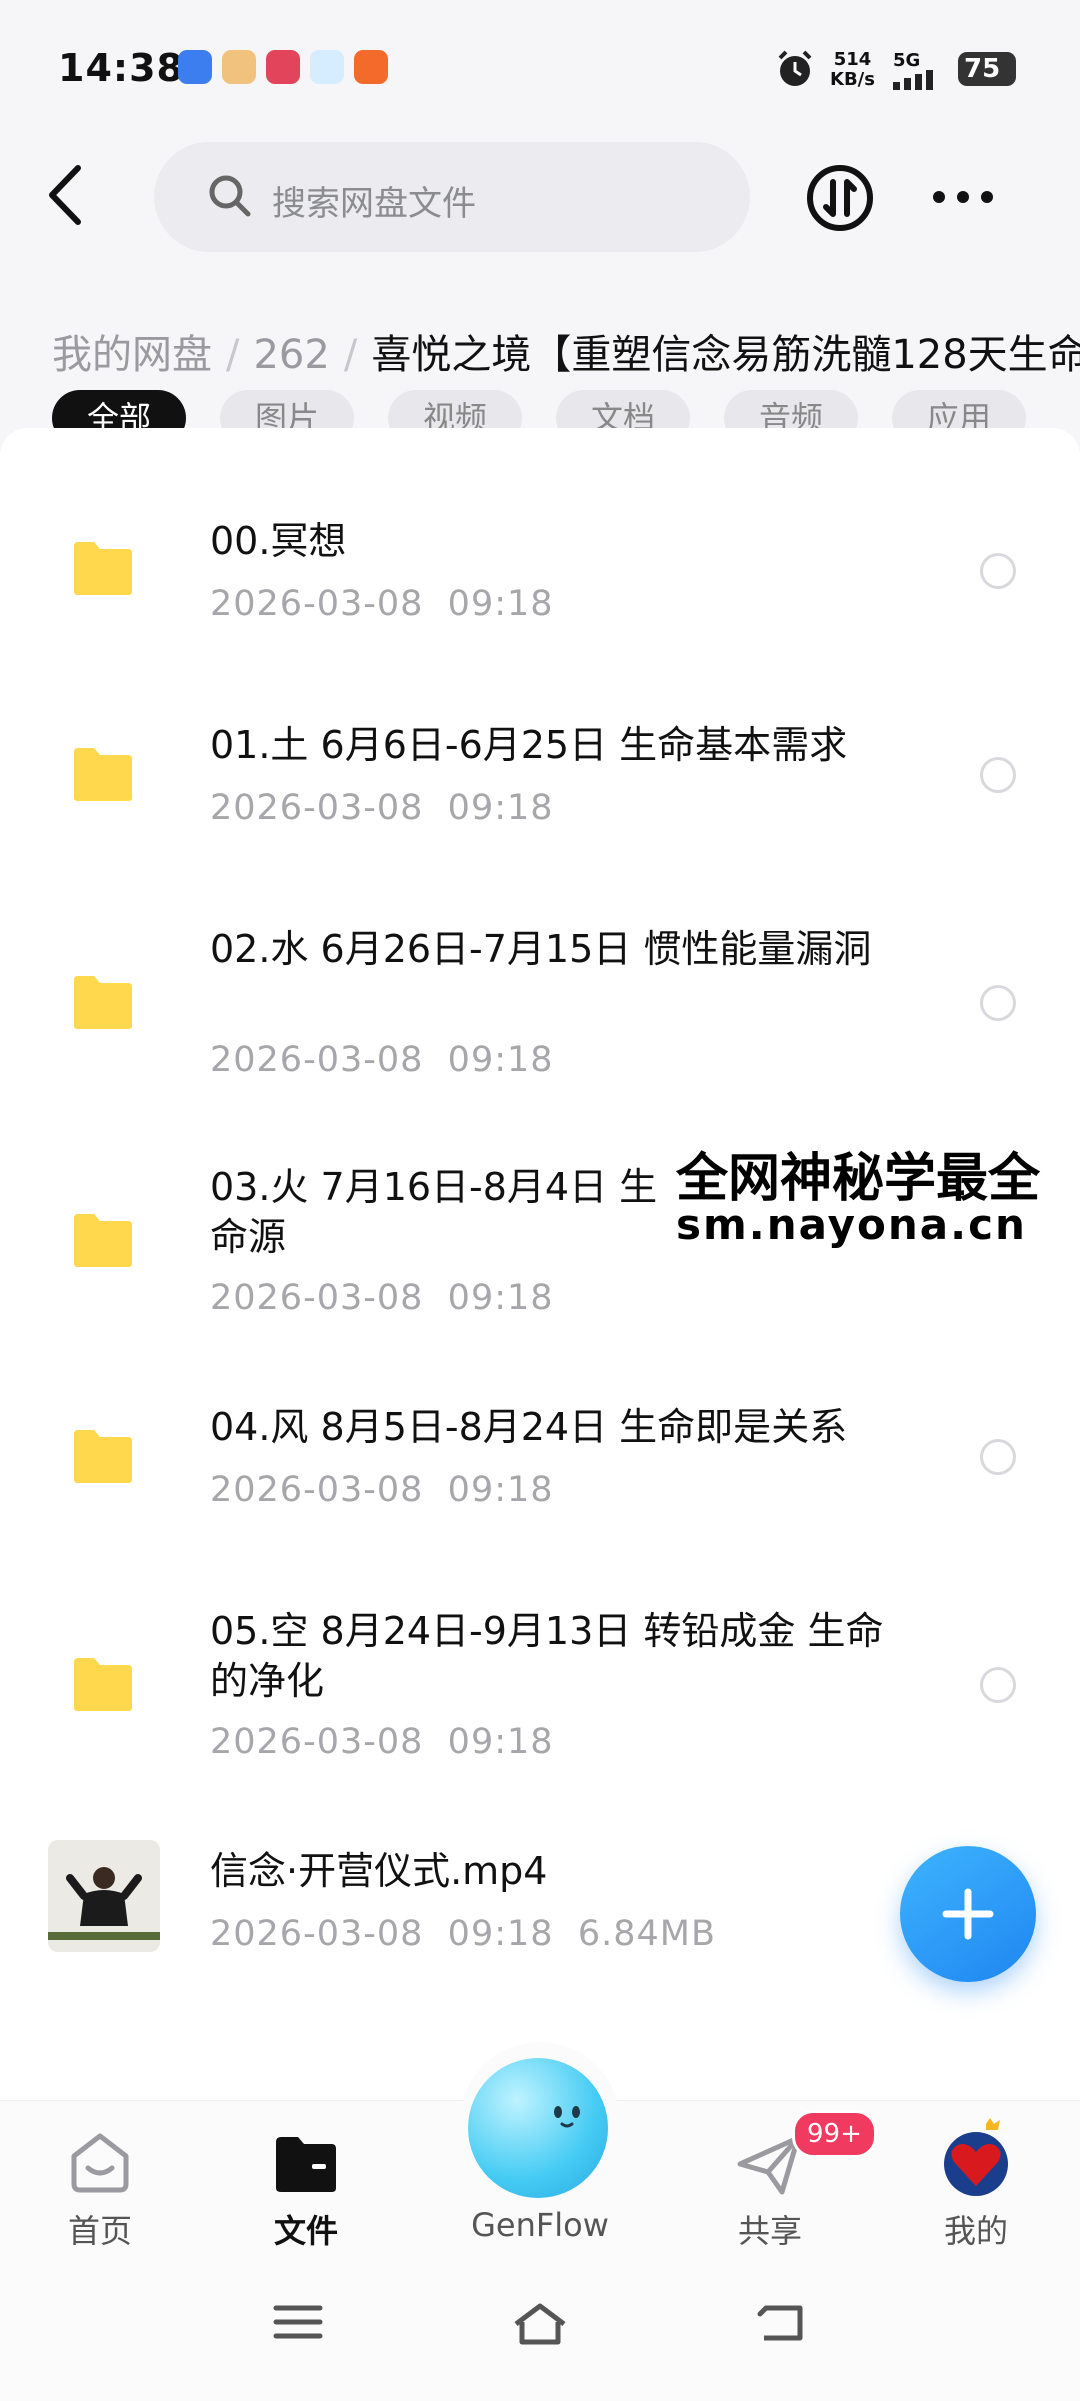 This screenshot has height=2401, width=1080. I want to click on nav-genflow-label: GenFlow, so click(540, 2225).